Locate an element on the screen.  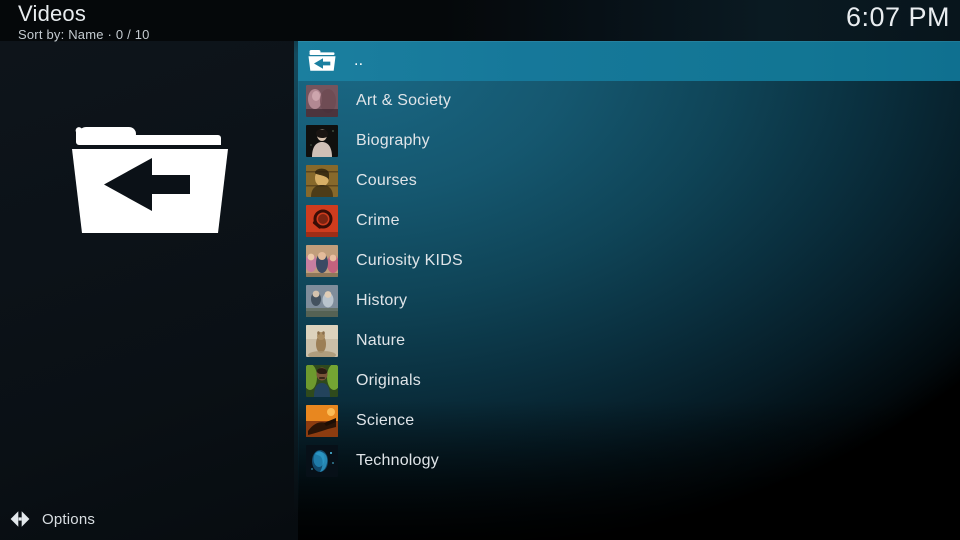
options-button: Options is located at coordinates (54, 519).